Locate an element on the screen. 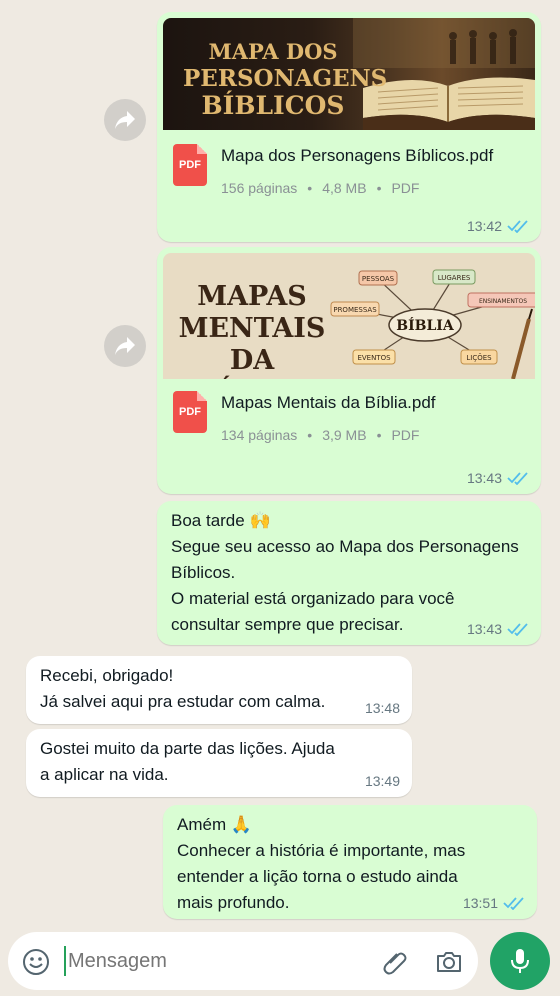 The image size is (560, 996). message-line: Bíblicos. is located at coordinates (203, 572).